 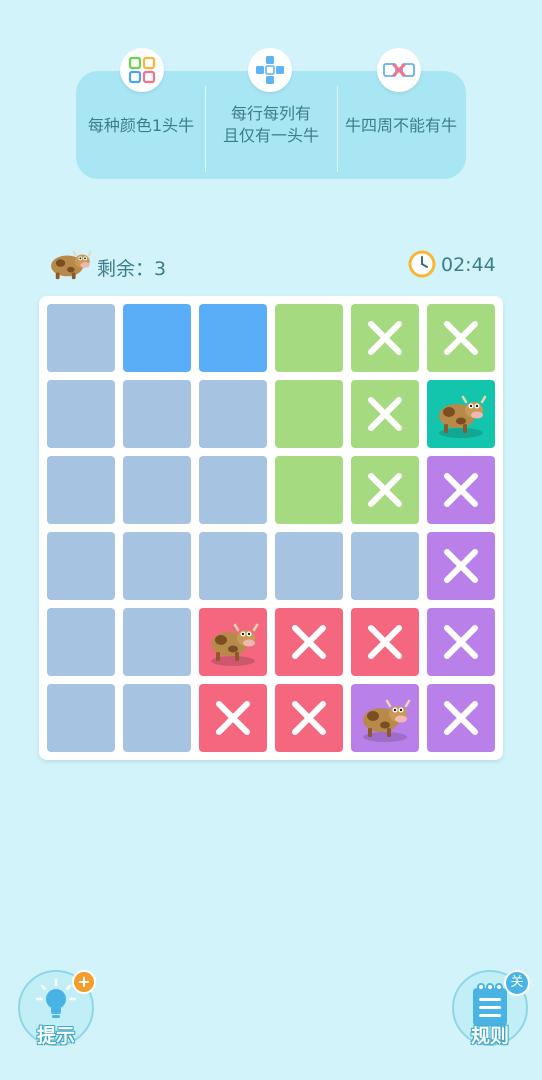 What do you see at coordinates (517, 983) in the screenshot?
I see `rules-badge: 关` at bounding box center [517, 983].